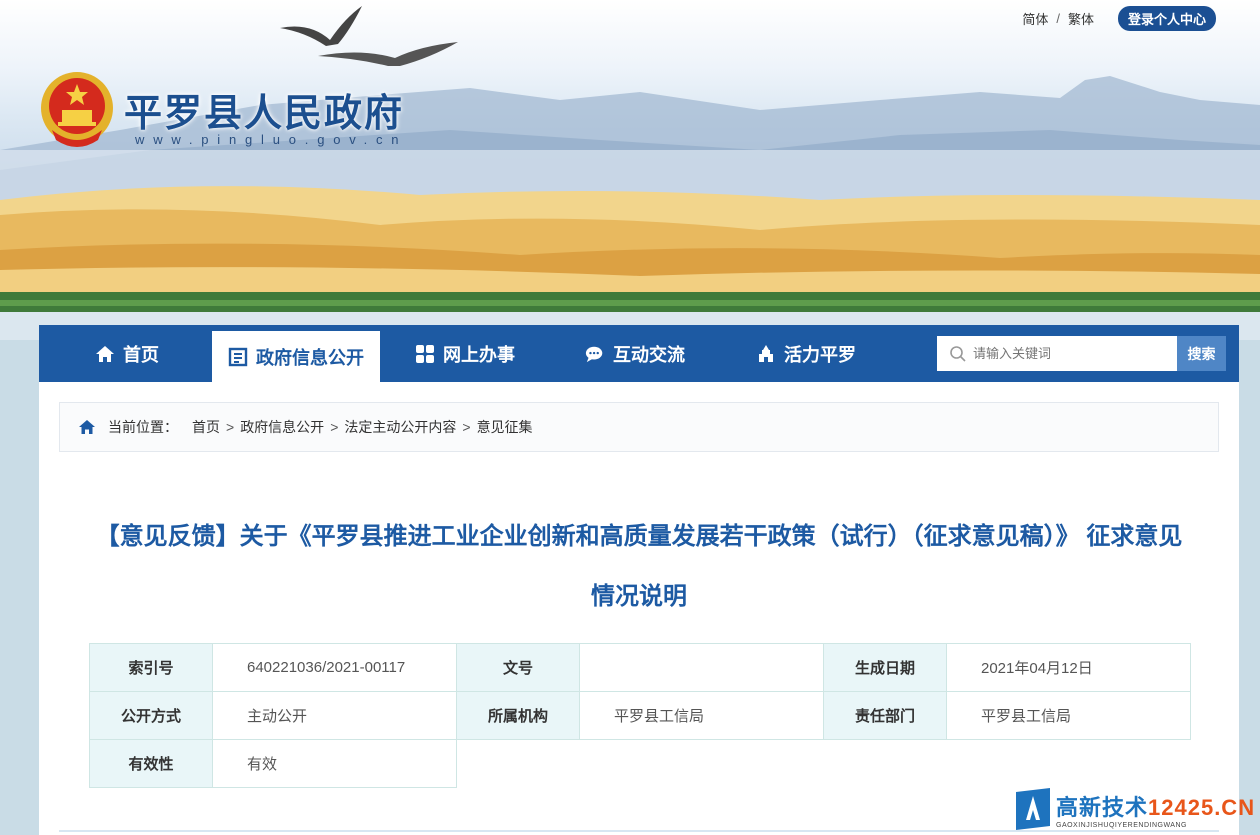 The image size is (1260, 835). What do you see at coordinates (400, 427) in the screenshot?
I see `breadcrumb-statutory: 法定主动公开内容` at bounding box center [400, 427].